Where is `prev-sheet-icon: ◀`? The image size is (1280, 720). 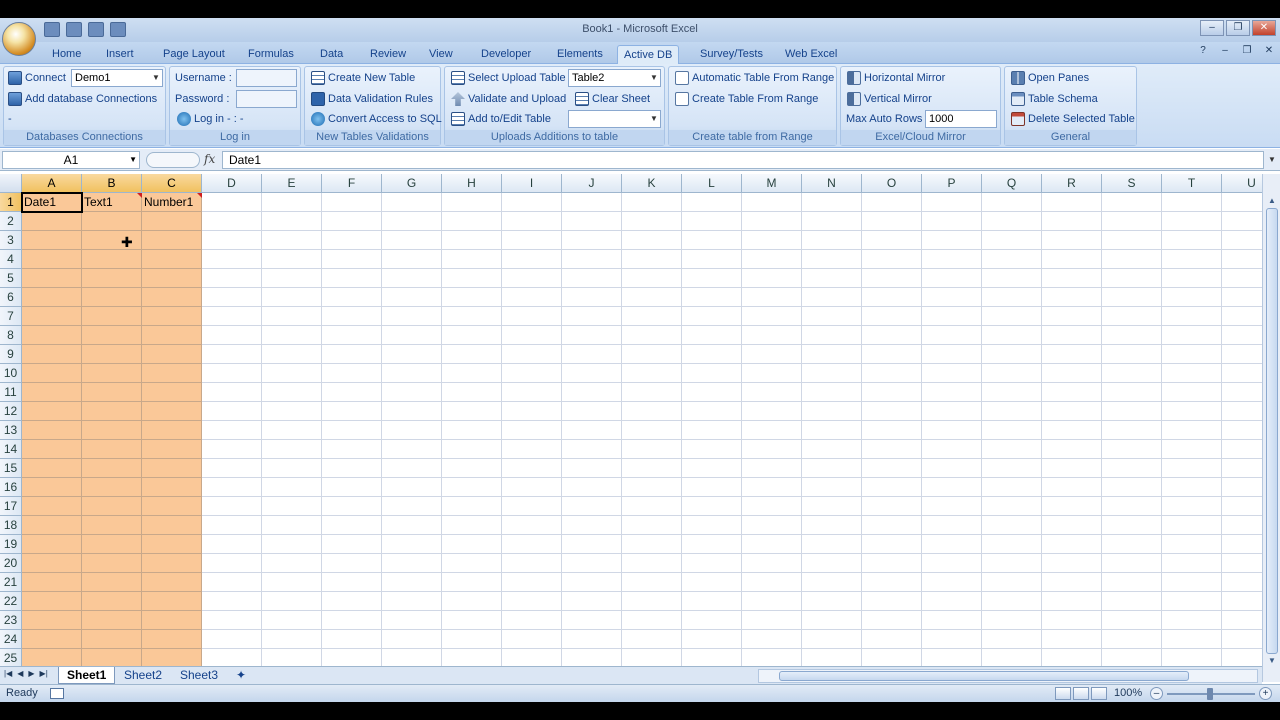 prev-sheet-icon: ◀ is located at coordinates (20, 673).